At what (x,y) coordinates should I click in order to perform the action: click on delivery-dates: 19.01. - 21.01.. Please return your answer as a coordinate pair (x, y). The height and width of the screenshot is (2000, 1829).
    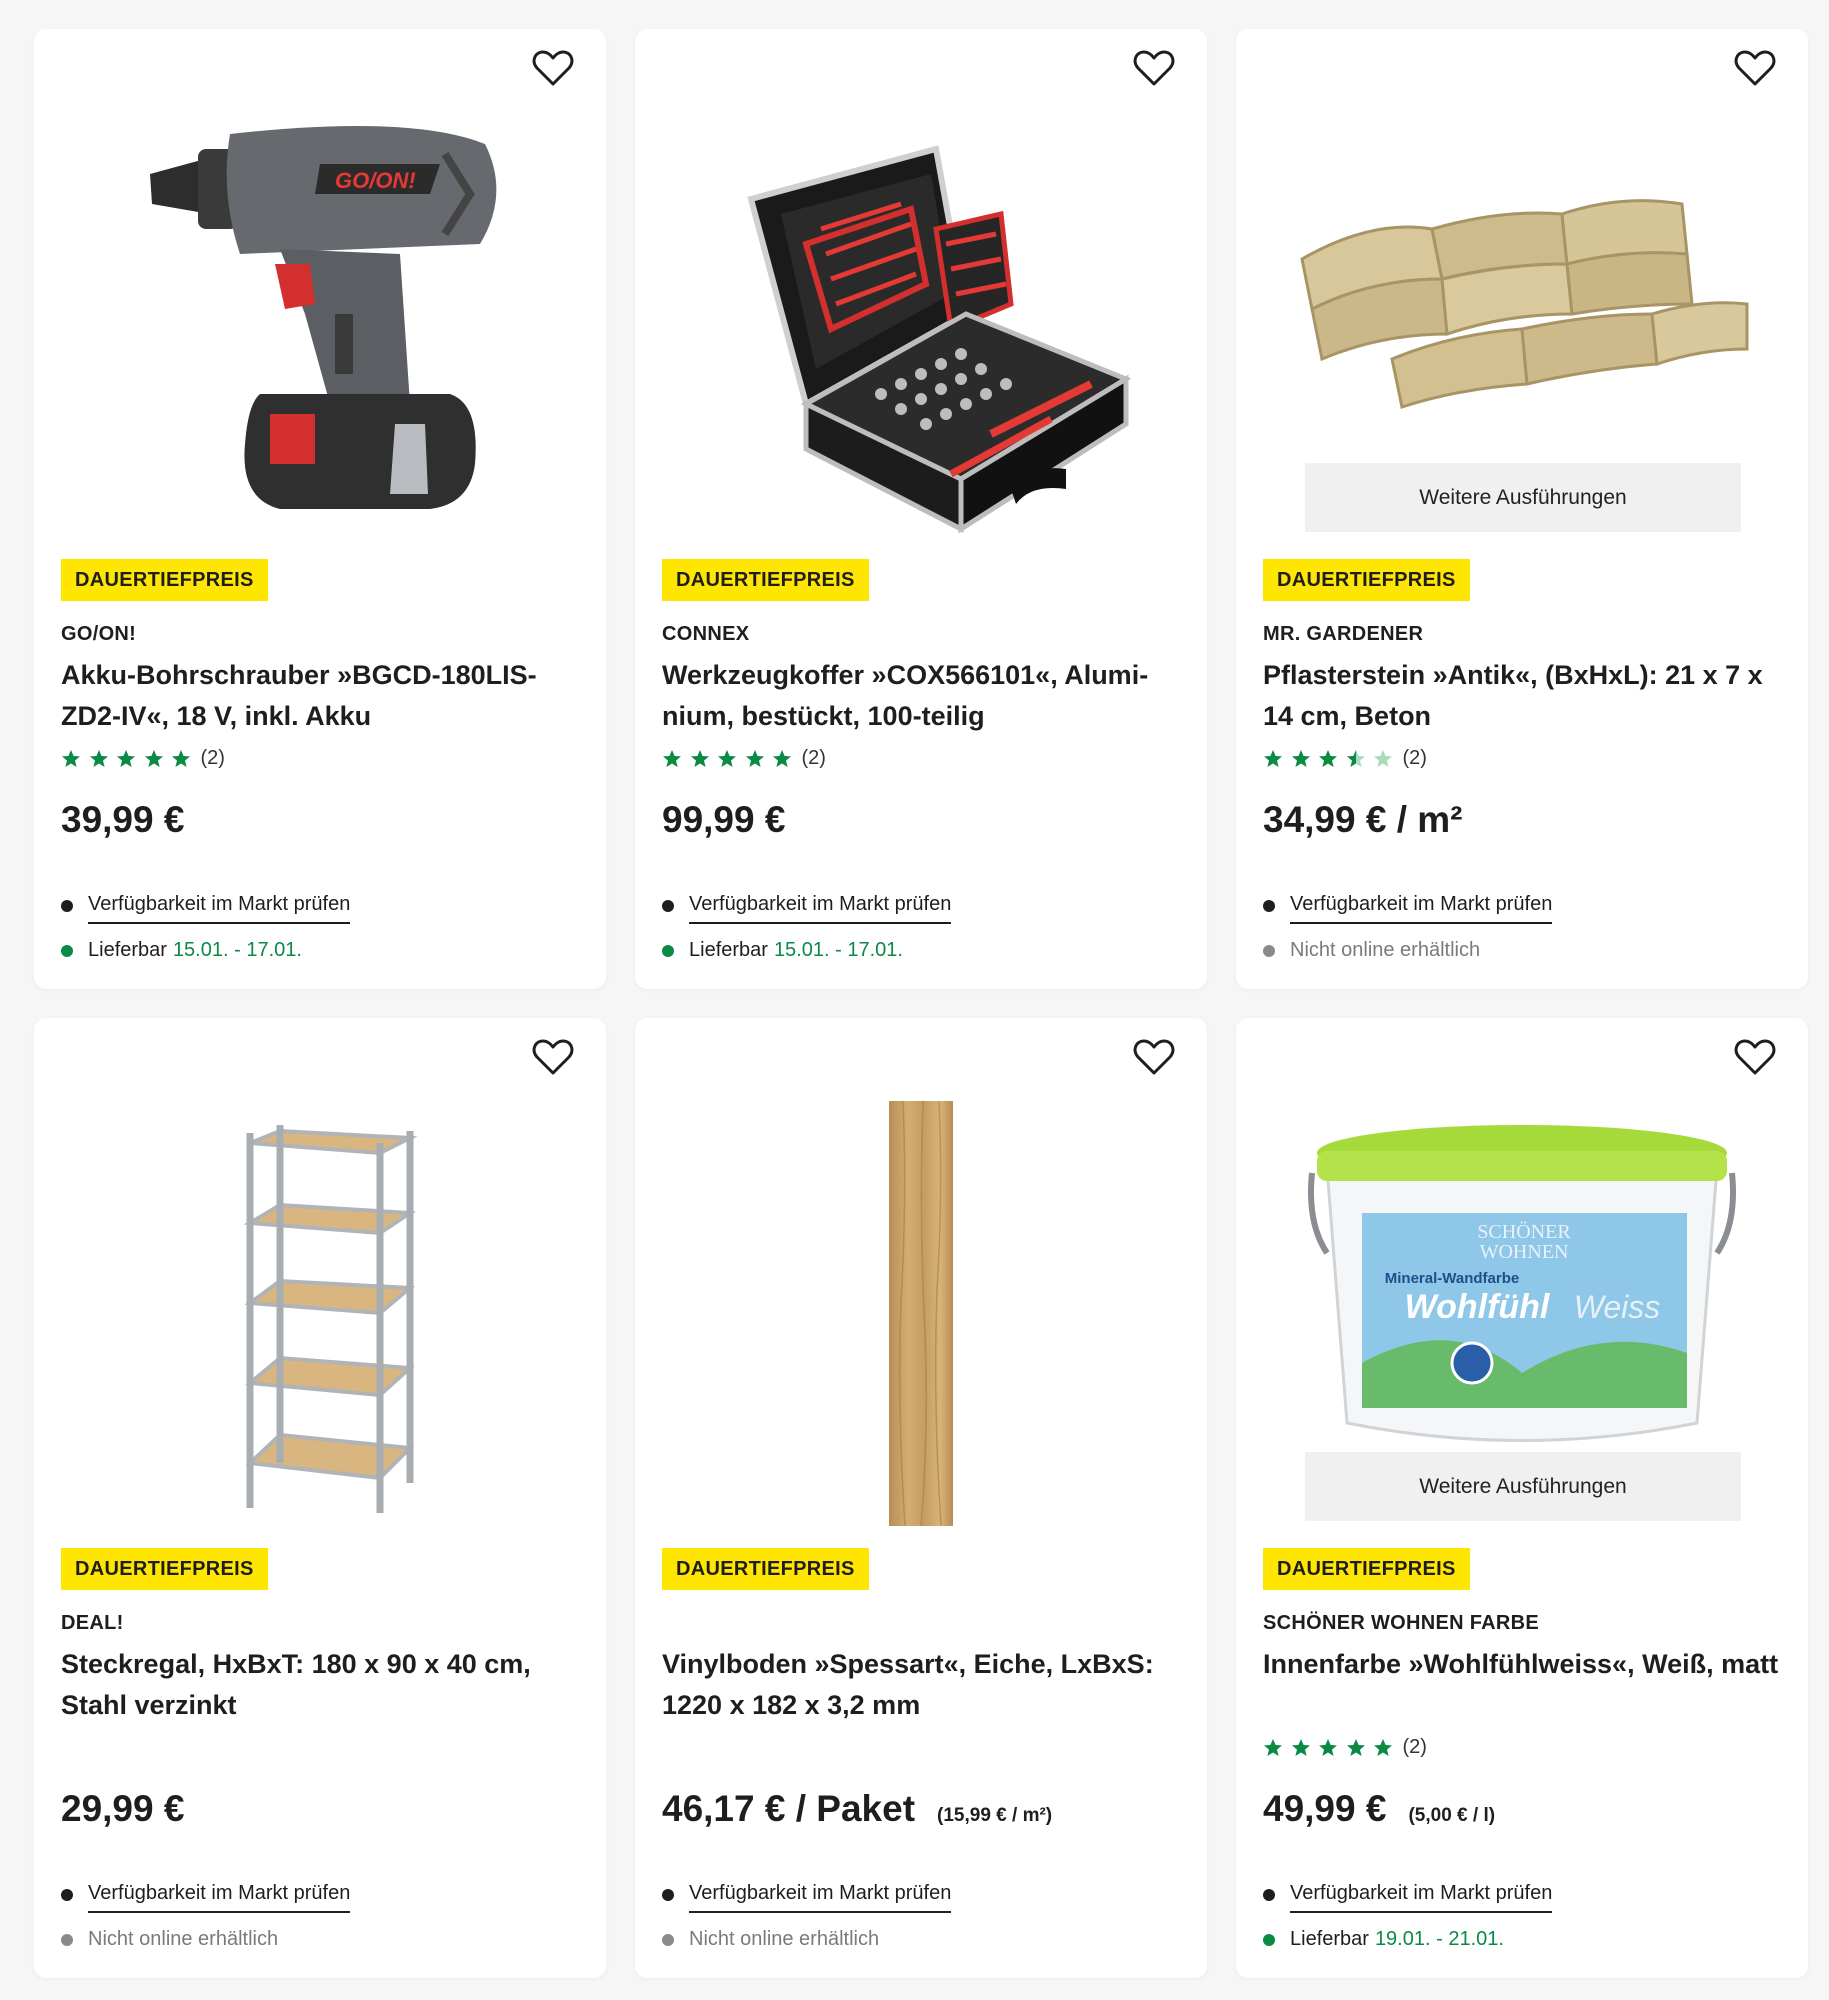
    Looking at the image, I should click on (1439, 1939).